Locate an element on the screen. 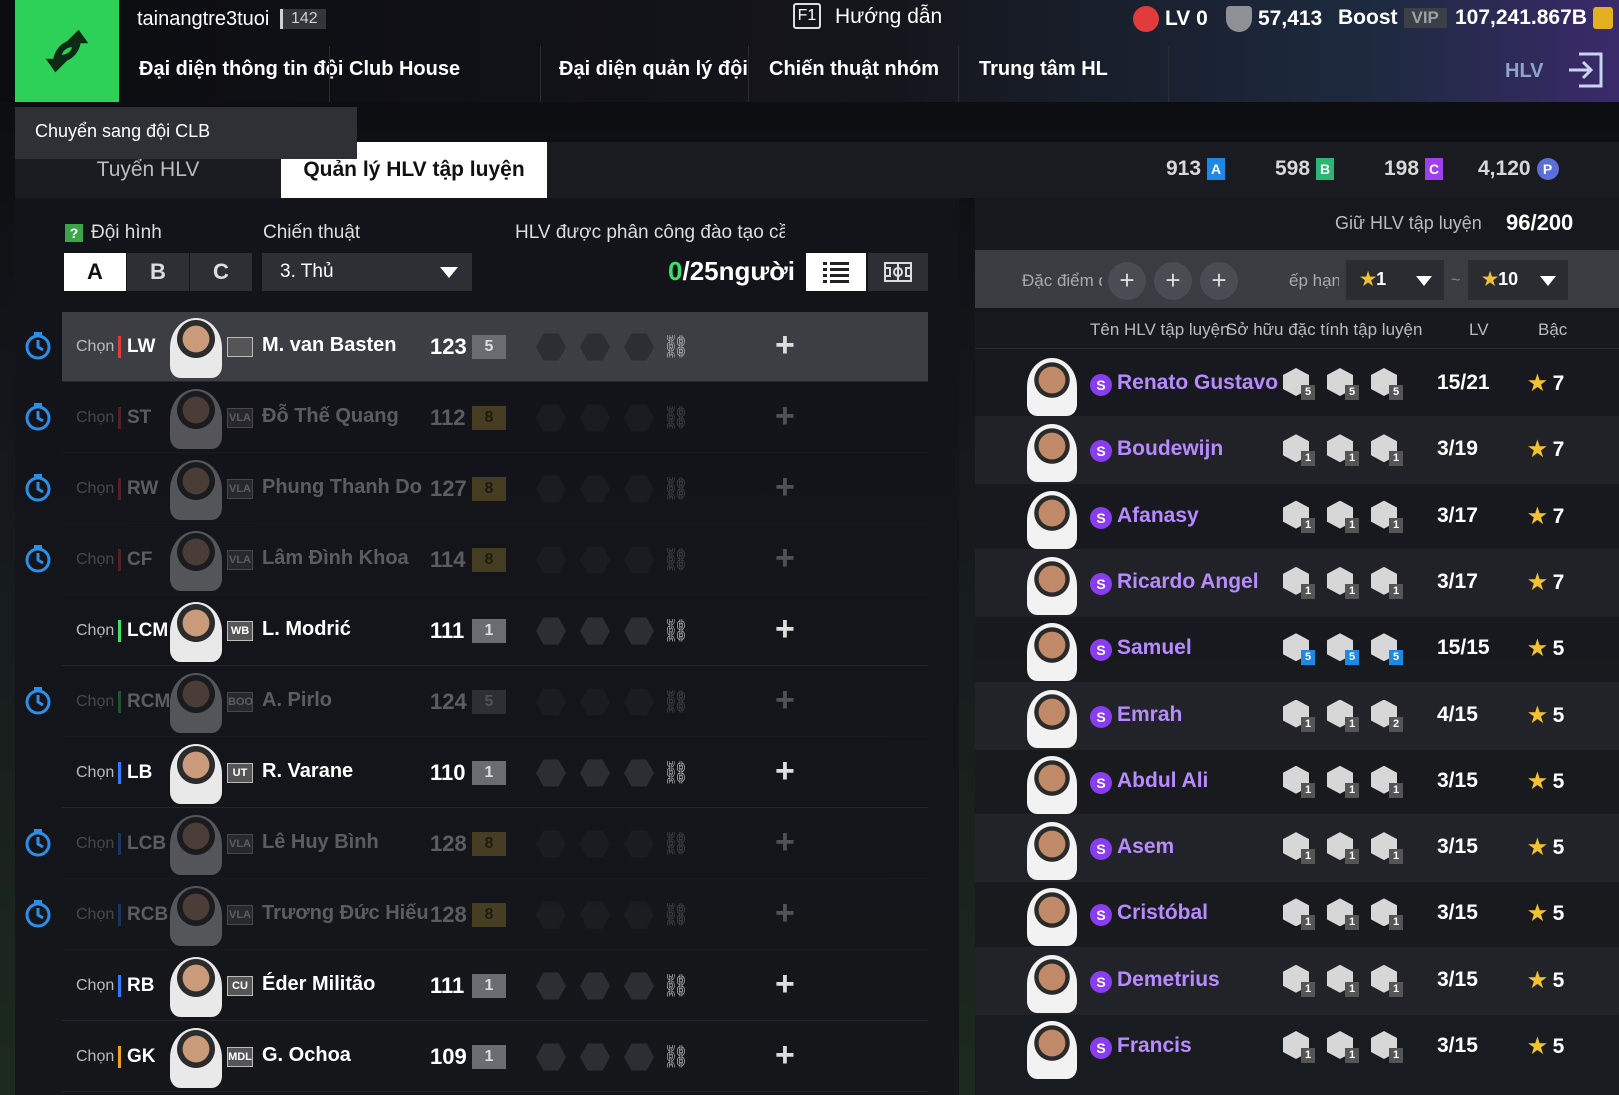 This screenshot has height=1095, width=1619. add-trait-filter-1: + is located at coordinates (1127, 281).